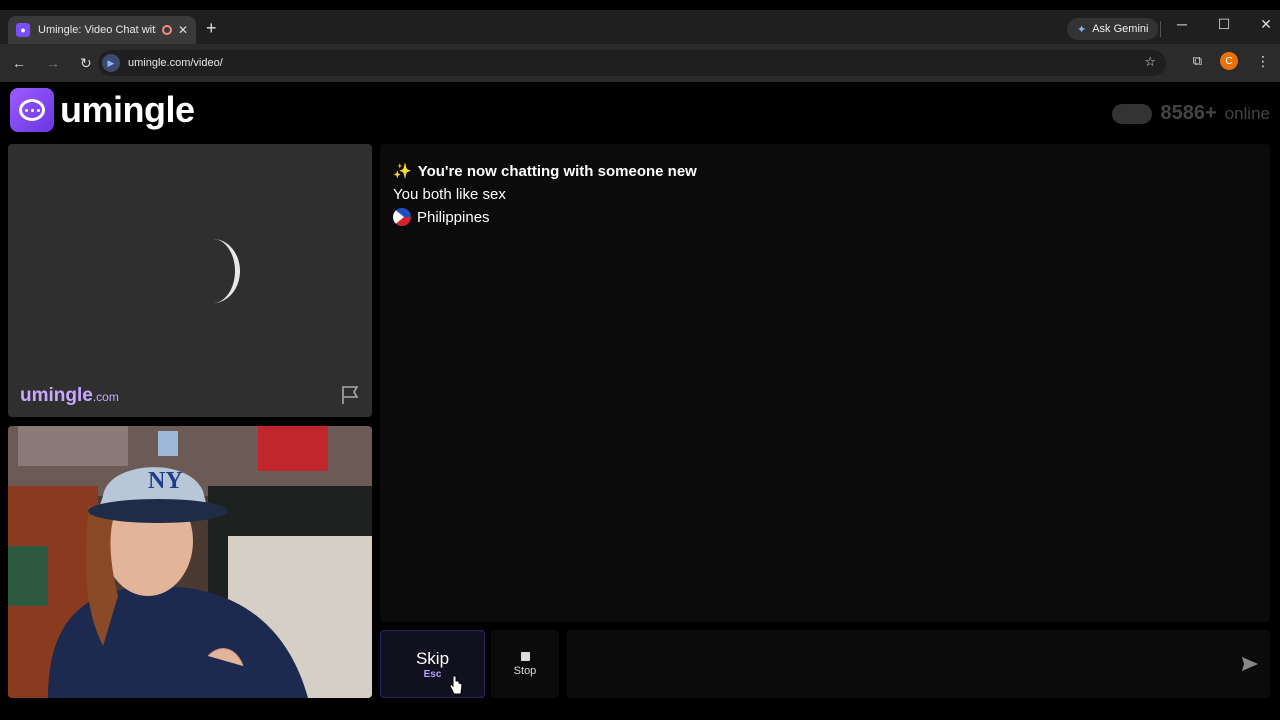 The image size is (1280, 720). I want to click on ask-gemini-button: ✦ Ask Gemini, so click(1113, 29).